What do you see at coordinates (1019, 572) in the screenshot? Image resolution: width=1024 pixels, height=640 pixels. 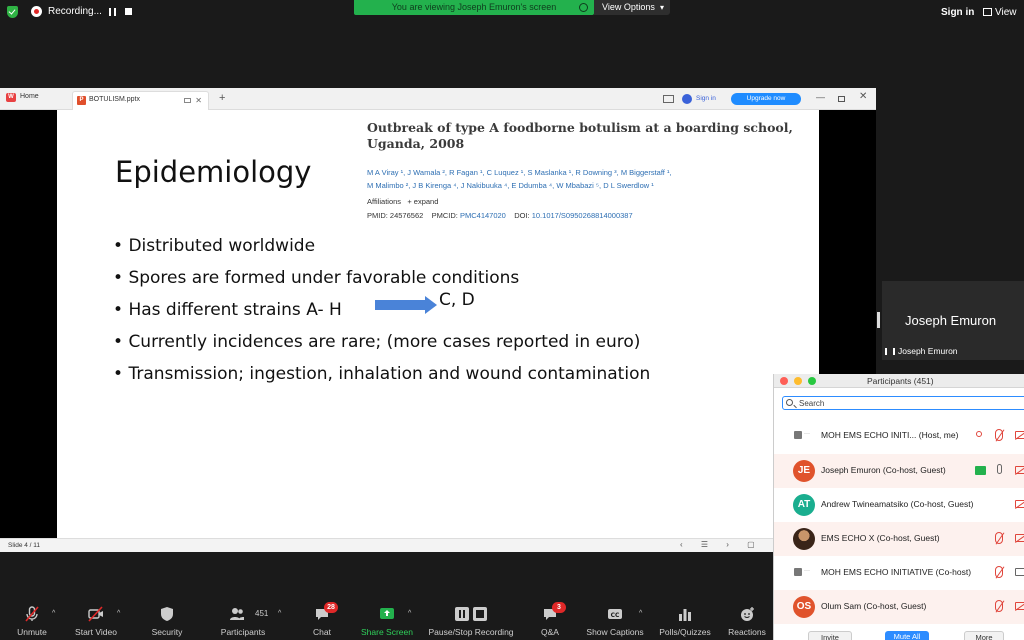 I see `camera-icon` at bounding box center [1019, 572].